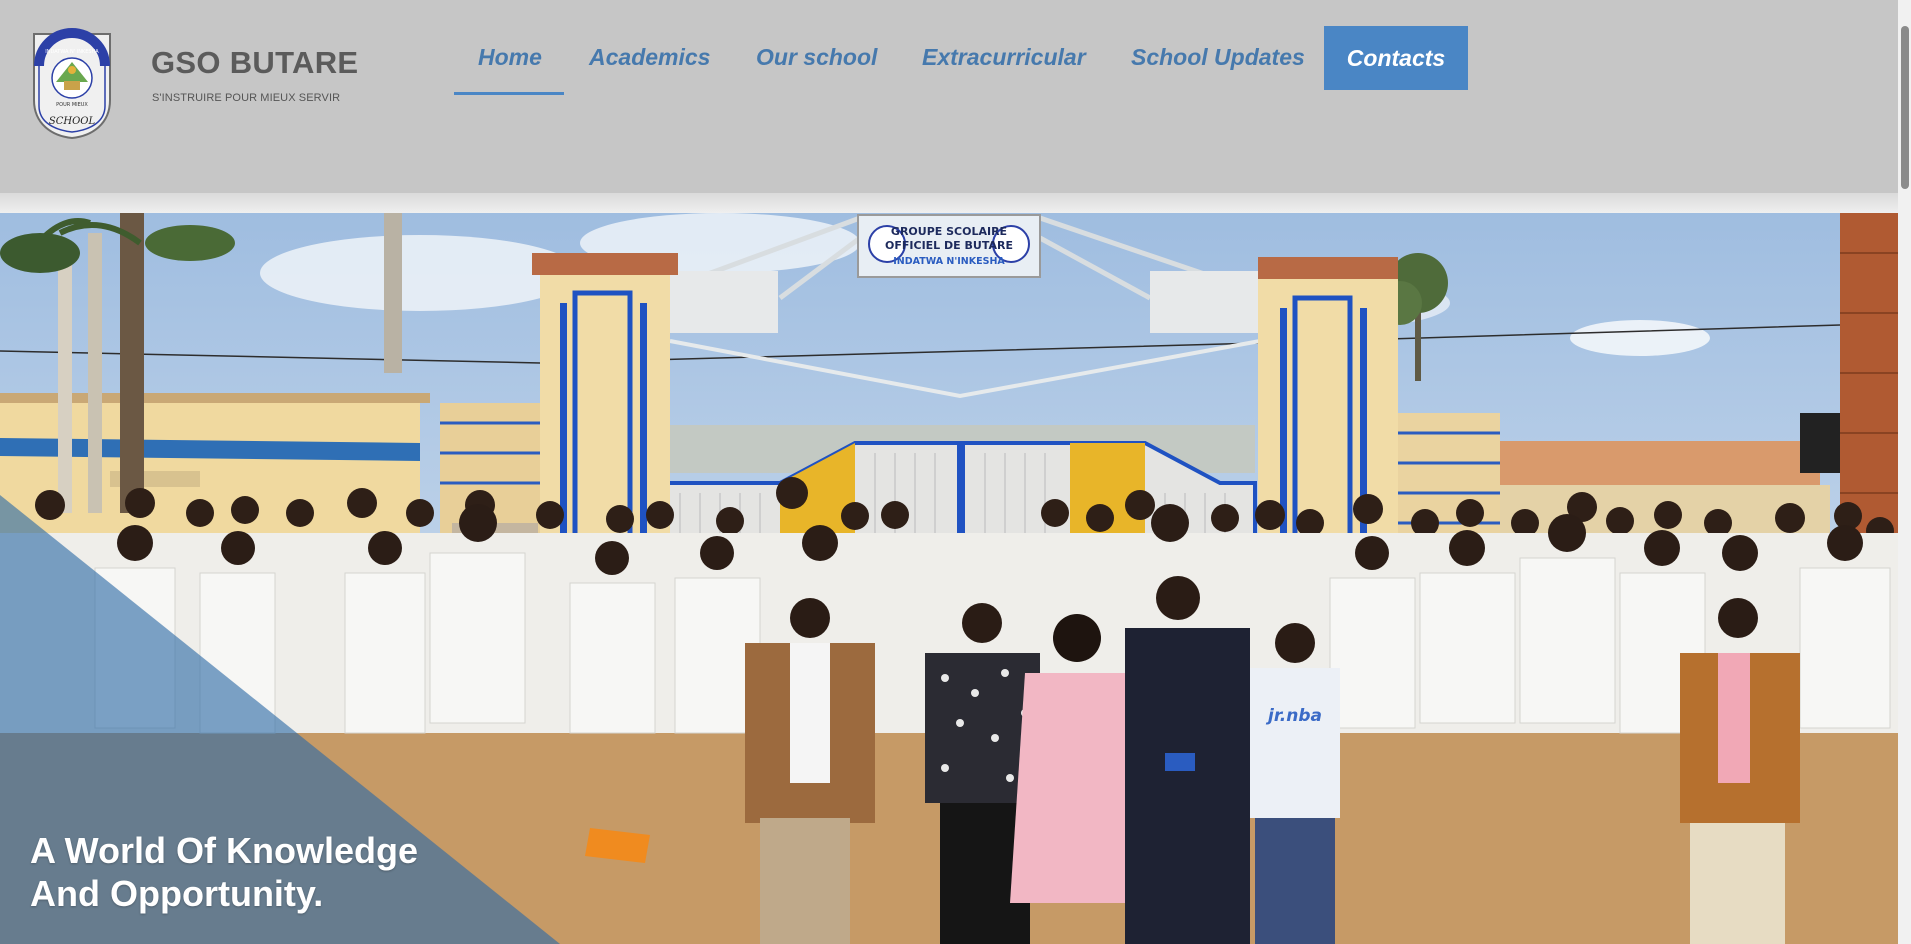 The width and height of the screenshot is (1911, 944). What do you see at coordinates (1004, 57) in the screenshot?
I see `nav-extracurricular: Extracurricular` at bounding box center [1004, 57].